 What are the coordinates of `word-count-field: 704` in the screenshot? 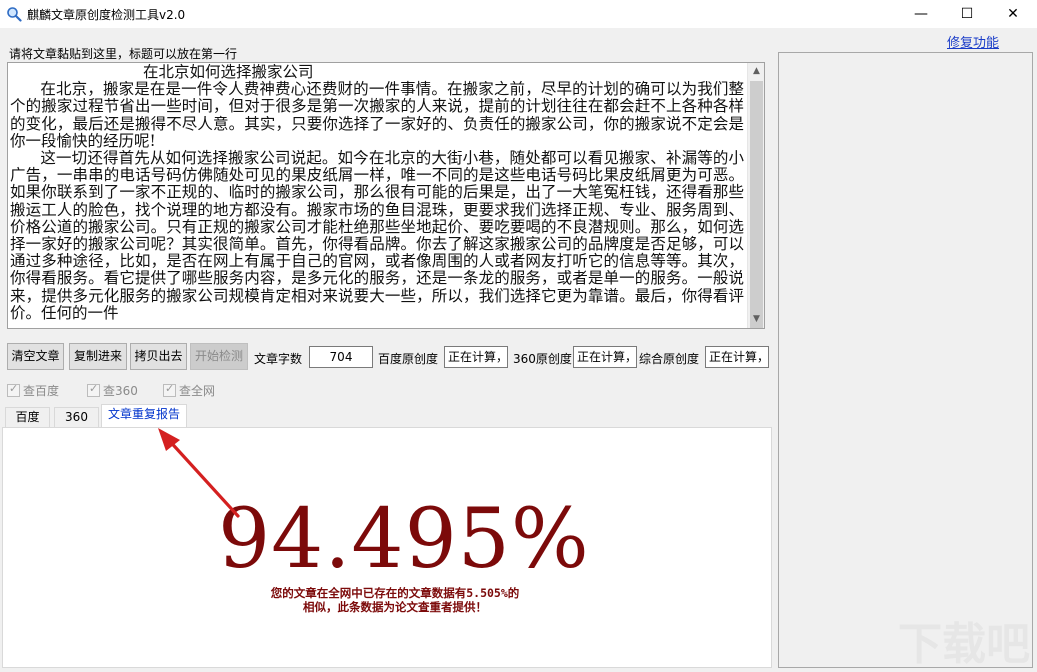 It's located at (341, 357).